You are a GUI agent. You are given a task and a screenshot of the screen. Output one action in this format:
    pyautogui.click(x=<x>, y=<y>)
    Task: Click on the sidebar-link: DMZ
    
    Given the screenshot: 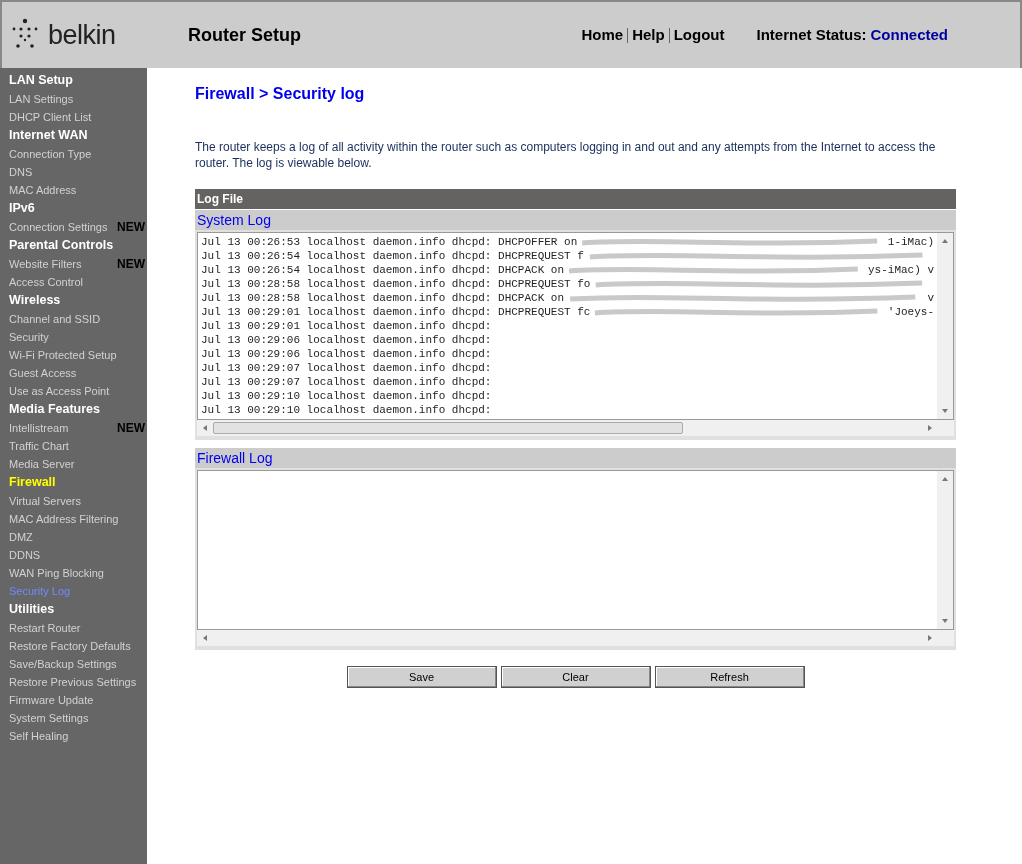 What is the action you would take?
    pyautogui.click(x=21, y=537)
    